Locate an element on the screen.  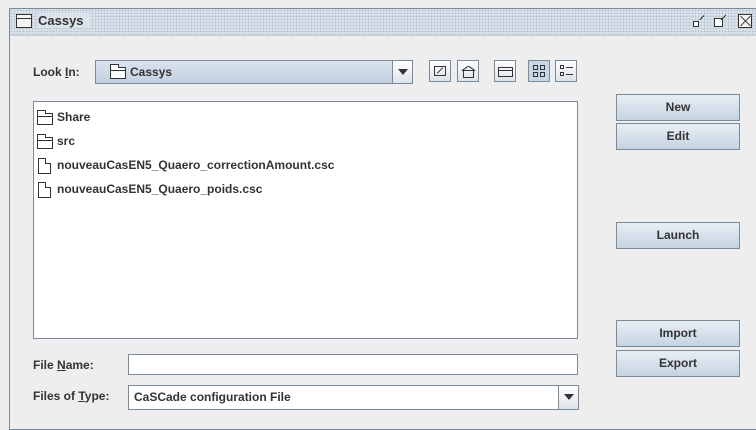
minimize-icon is located at coordinates (700, 21).